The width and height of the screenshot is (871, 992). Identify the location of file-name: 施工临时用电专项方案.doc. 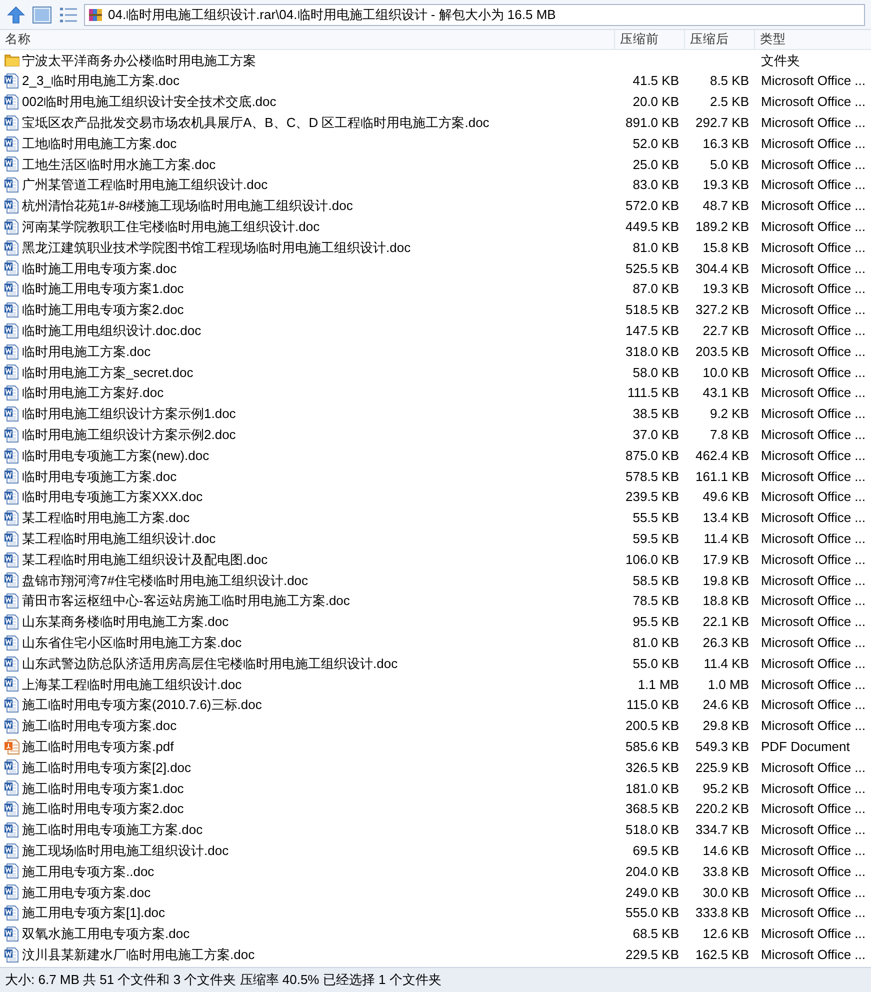
(99, 726).